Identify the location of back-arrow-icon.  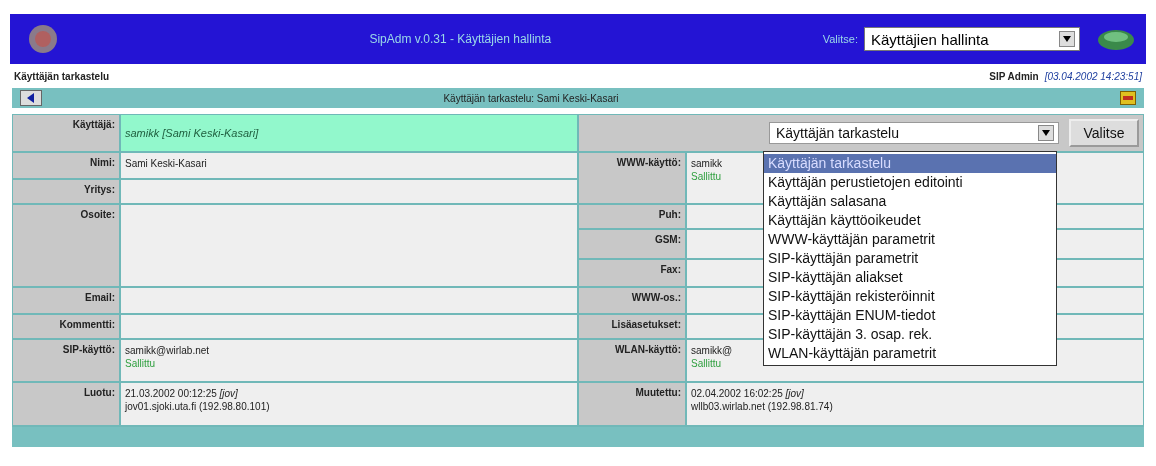
(31, 98).